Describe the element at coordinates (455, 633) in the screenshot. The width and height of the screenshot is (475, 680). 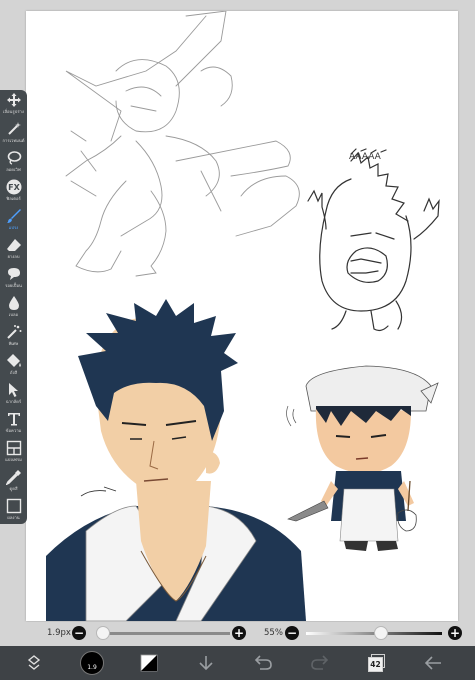
I see `opacity-increase-button: +` at that location.